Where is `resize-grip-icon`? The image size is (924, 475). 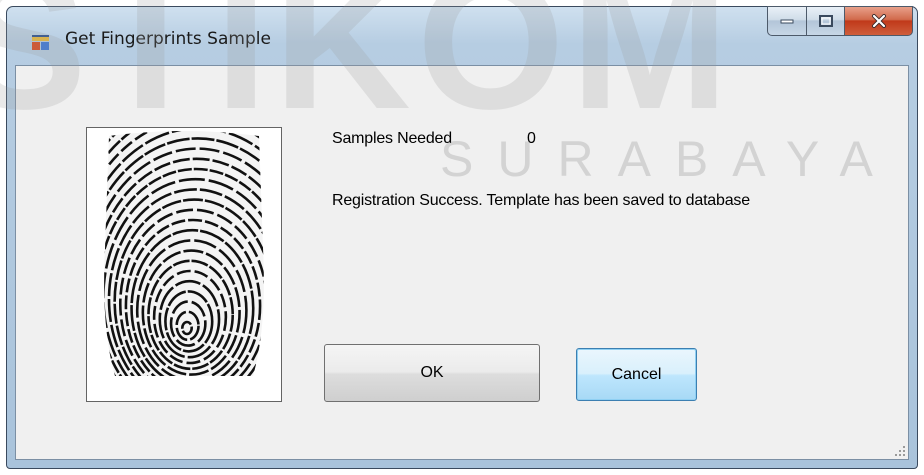 resize-grip-icon is located at coordinates (900, 451).